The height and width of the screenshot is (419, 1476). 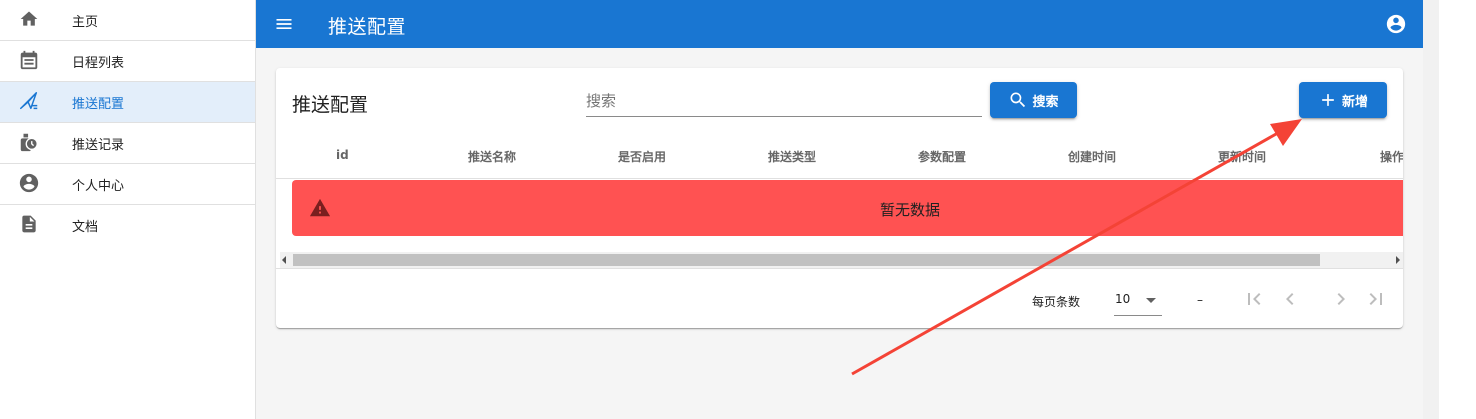 What do you see at coordinates (1254, 299) in the screenshot?
I see `first-page-icon` at bounding box center [1254, 299].